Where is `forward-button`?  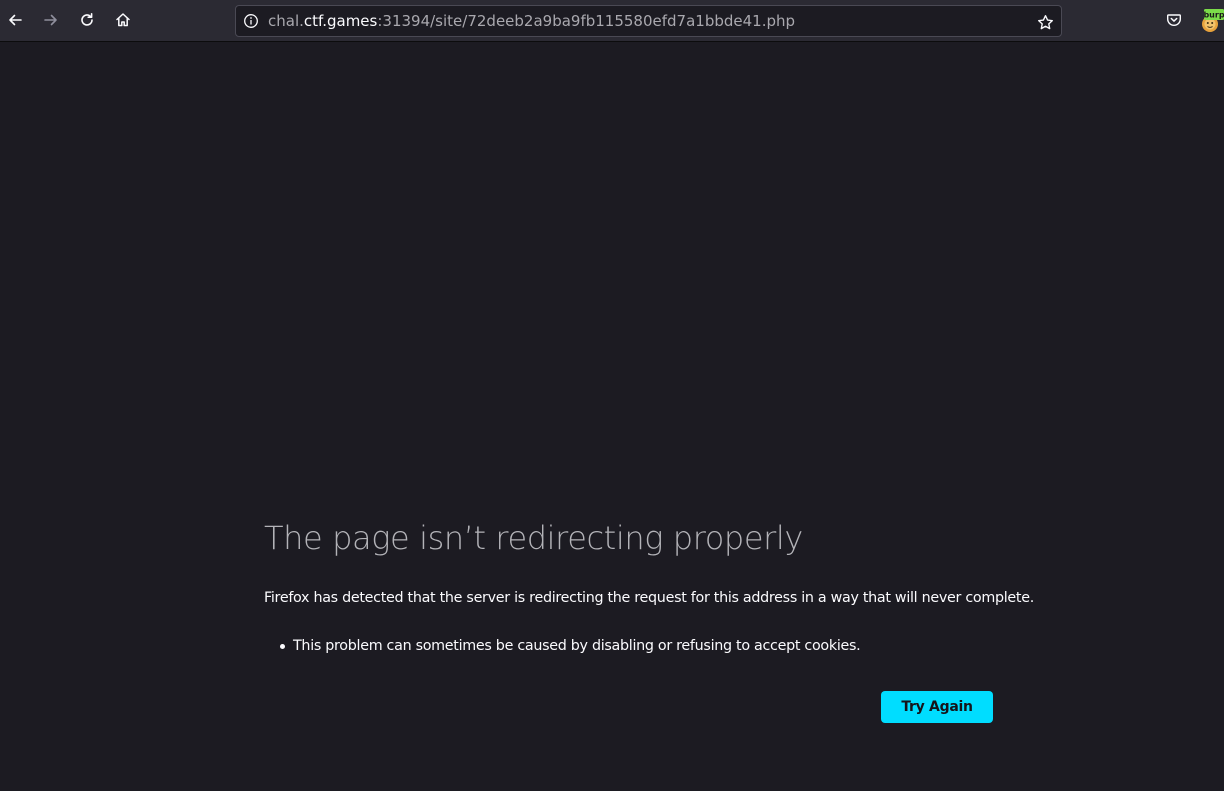 forward-button is located at coordinates (51, 20).